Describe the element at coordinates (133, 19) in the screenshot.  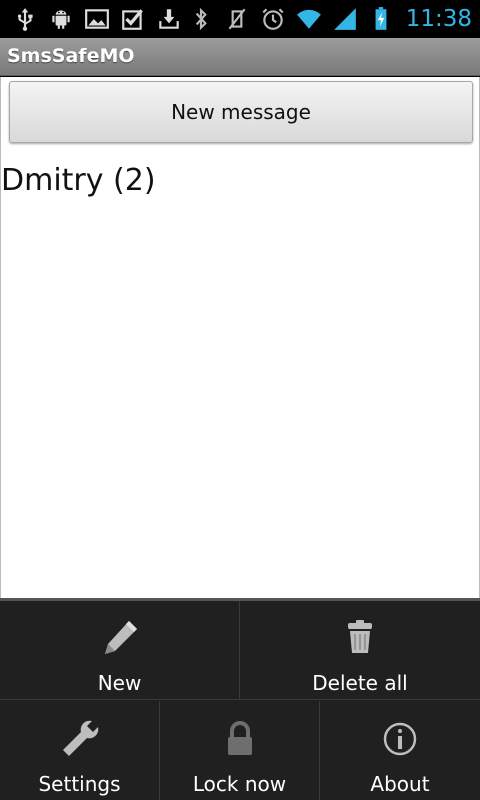
I see `checkbox-icon` at that location.